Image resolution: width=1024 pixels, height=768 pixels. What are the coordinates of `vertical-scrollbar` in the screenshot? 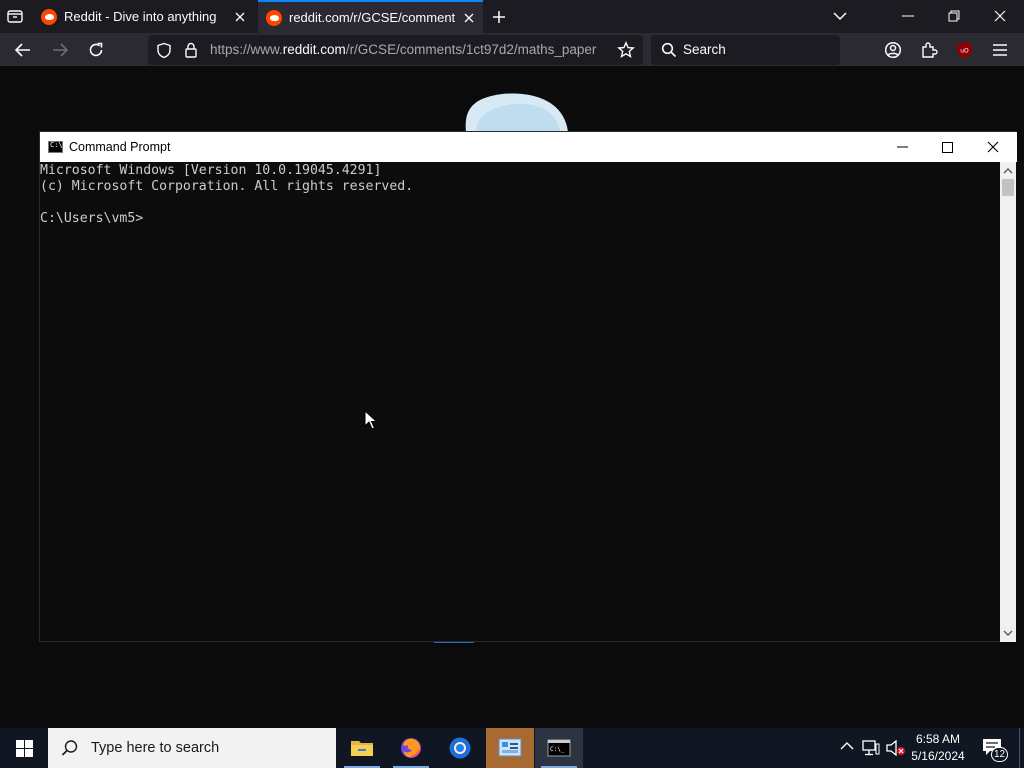 It's located at (1008, 402).